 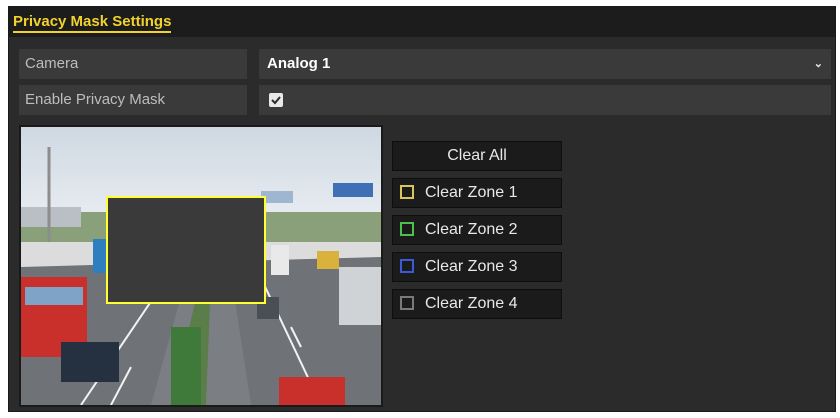 I want to click on clear-zone-2-label: Clear Zone 2, so click(x=471, y=229).